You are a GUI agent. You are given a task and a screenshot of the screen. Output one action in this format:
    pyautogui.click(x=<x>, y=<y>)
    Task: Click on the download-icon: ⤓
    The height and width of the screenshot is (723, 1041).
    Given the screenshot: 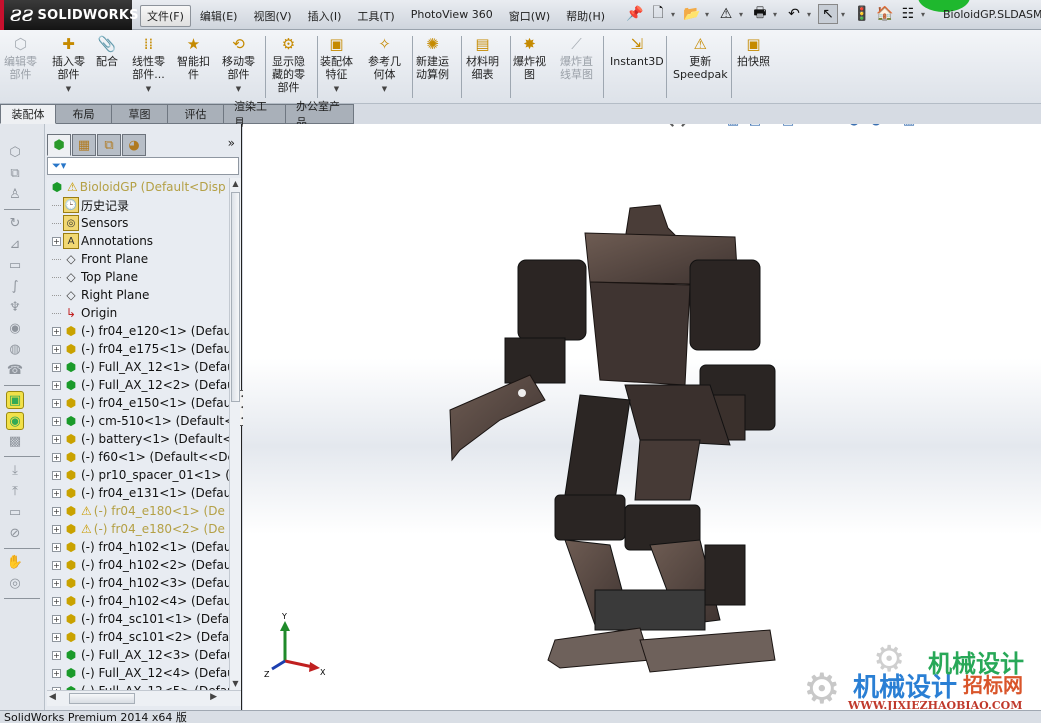 What is the action you would take?
    pyautogui.click(x=15, y=471)
    